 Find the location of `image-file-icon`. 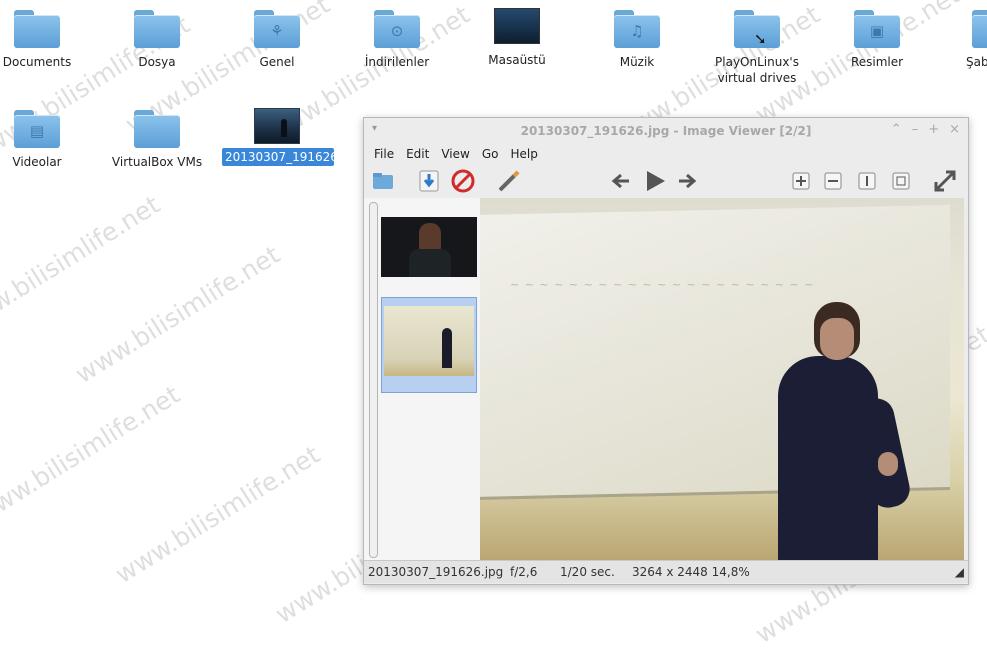

image-file-icon is located at coordinates (277, 126).